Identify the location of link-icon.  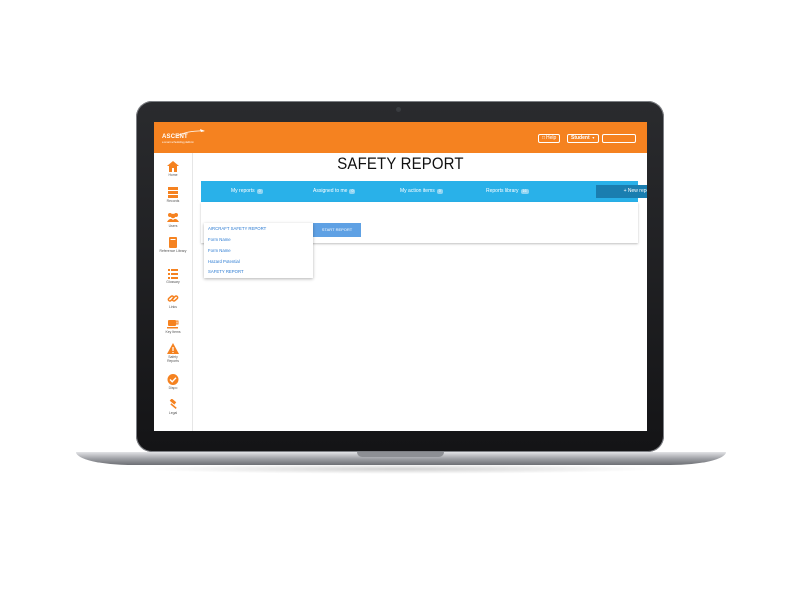
(173, 298).